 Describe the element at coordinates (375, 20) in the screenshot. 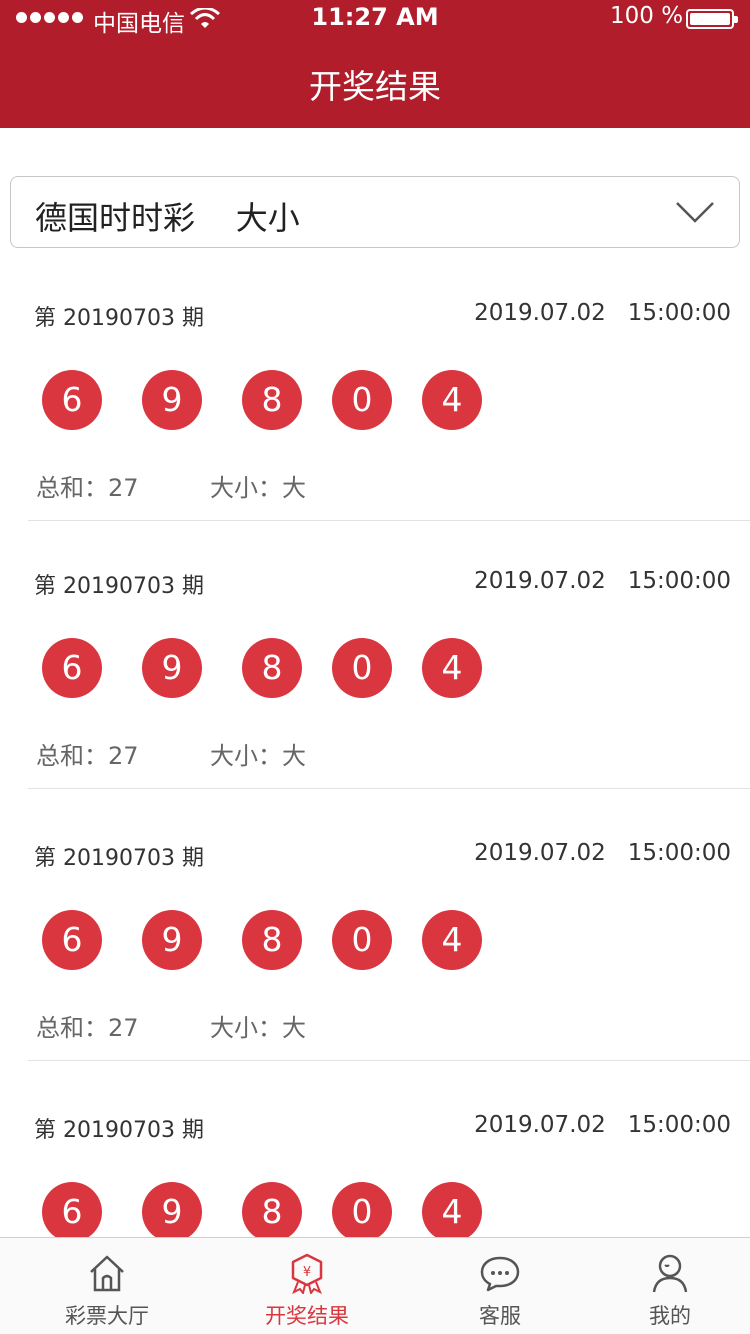

I see `status-bar: 中国电信 11:27 AM 100 %` at that location.